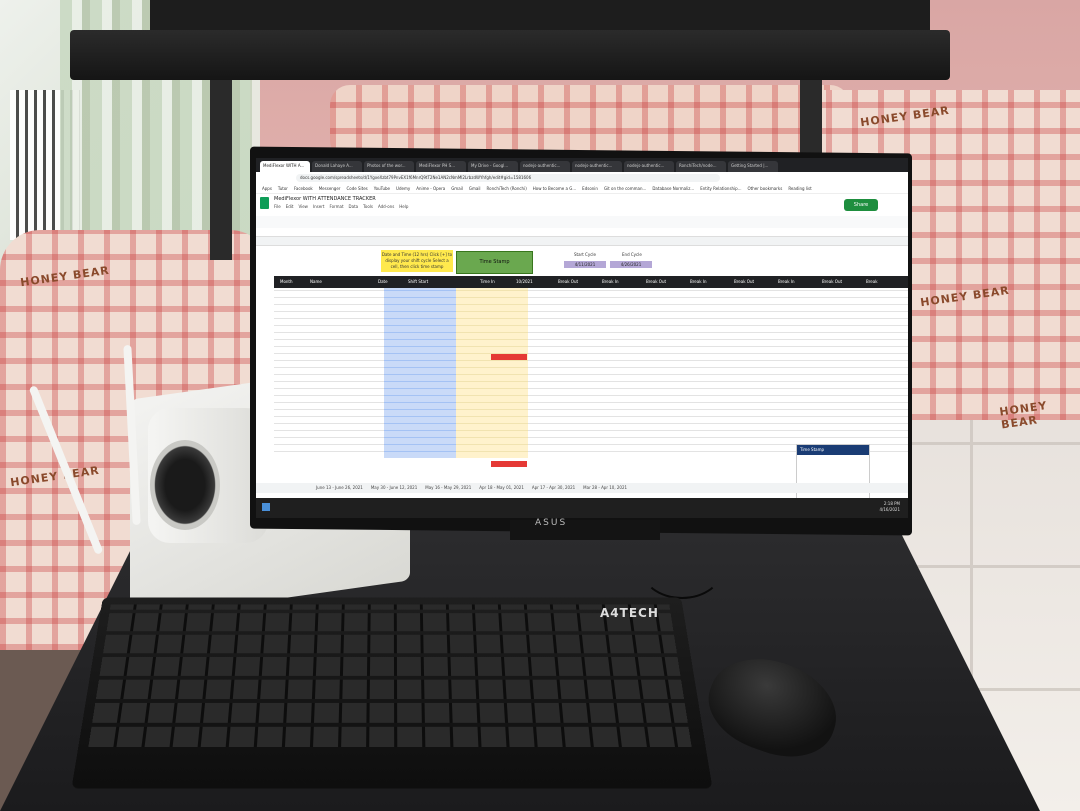 The width and height of the screenshot is (1080, 811). Describe the element at coordinates (582, 241) in the screenshot. I see `column-headers` at that location.